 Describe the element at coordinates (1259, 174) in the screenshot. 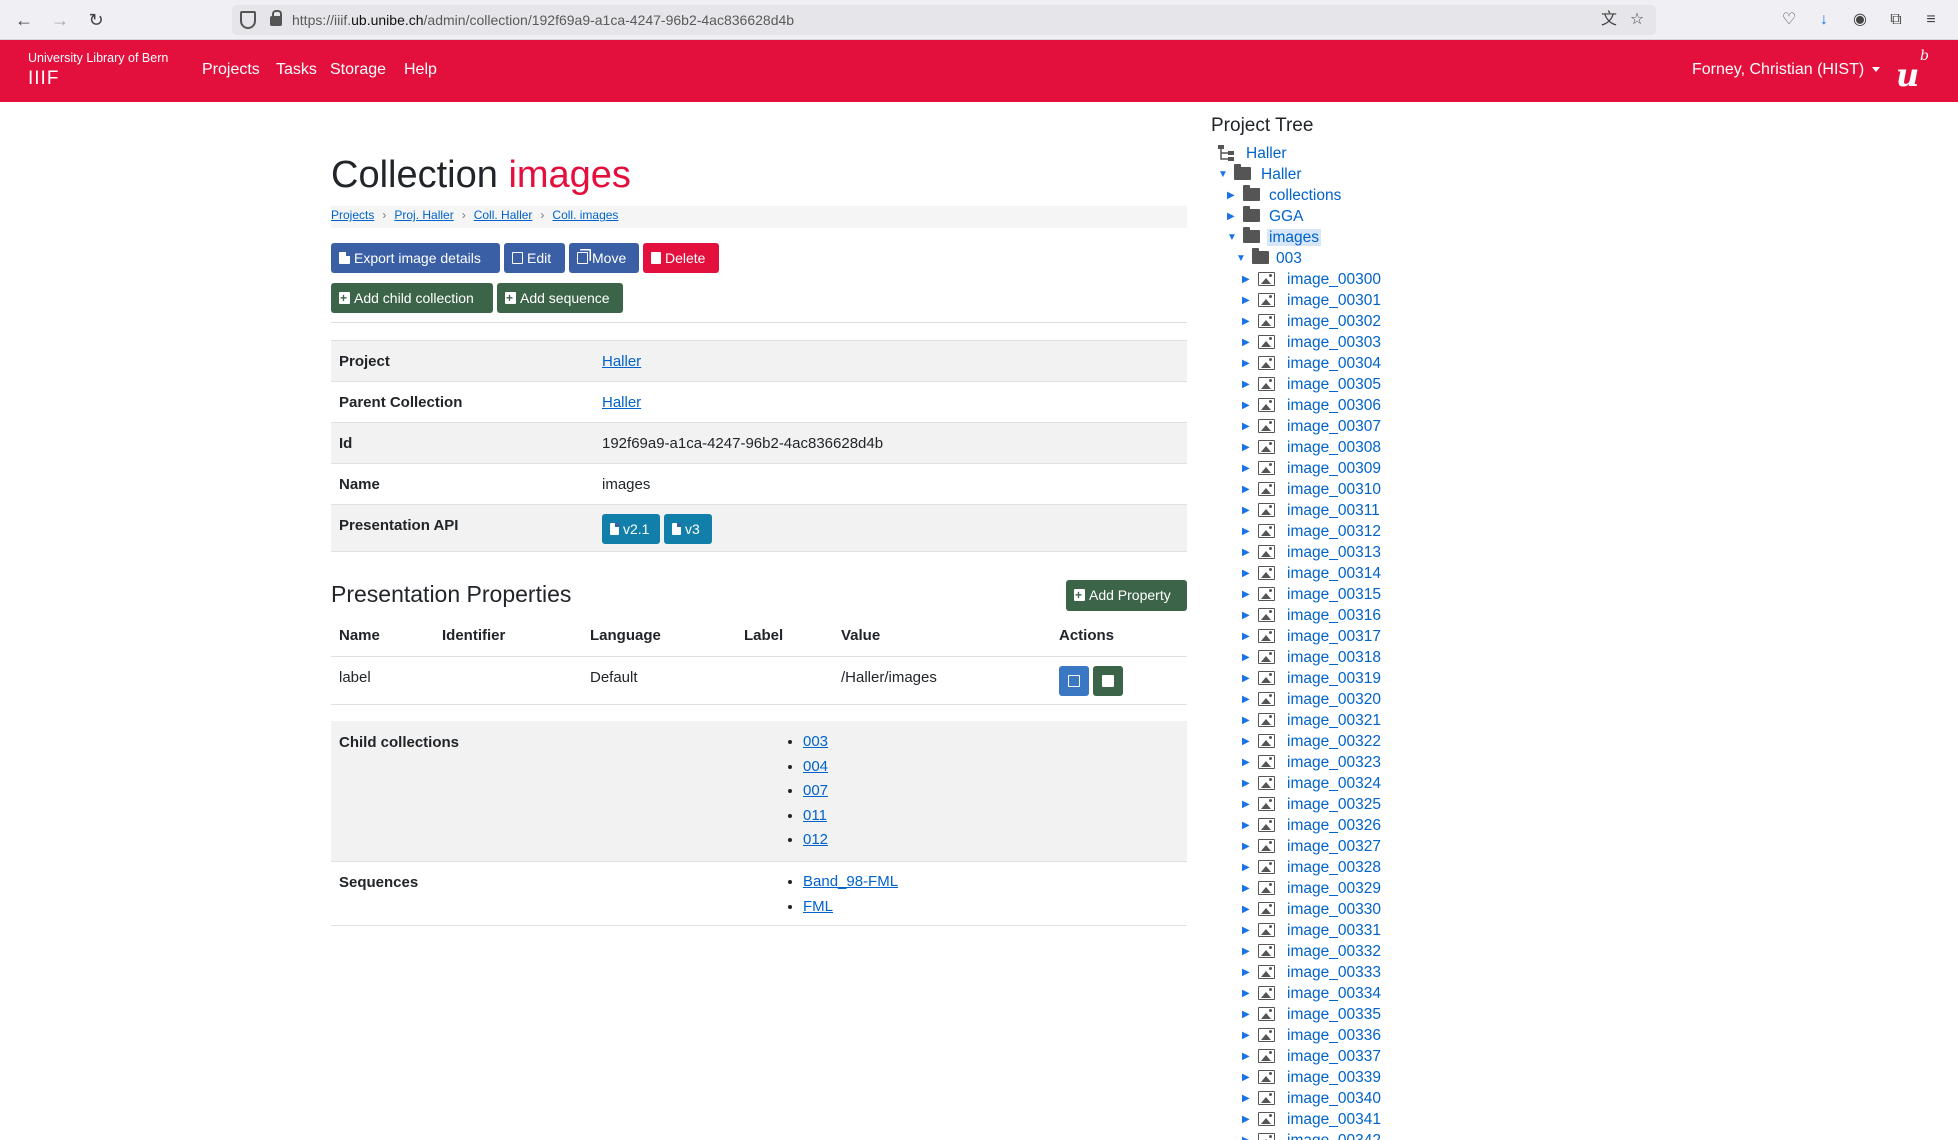

I see `tree-node-haller: ▼ Haller` at that location.